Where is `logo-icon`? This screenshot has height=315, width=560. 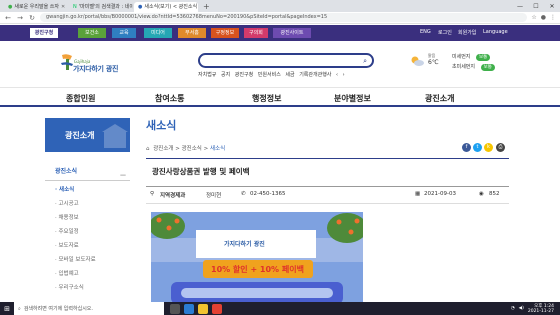 logo-icon is located at coordinates (67, 62).